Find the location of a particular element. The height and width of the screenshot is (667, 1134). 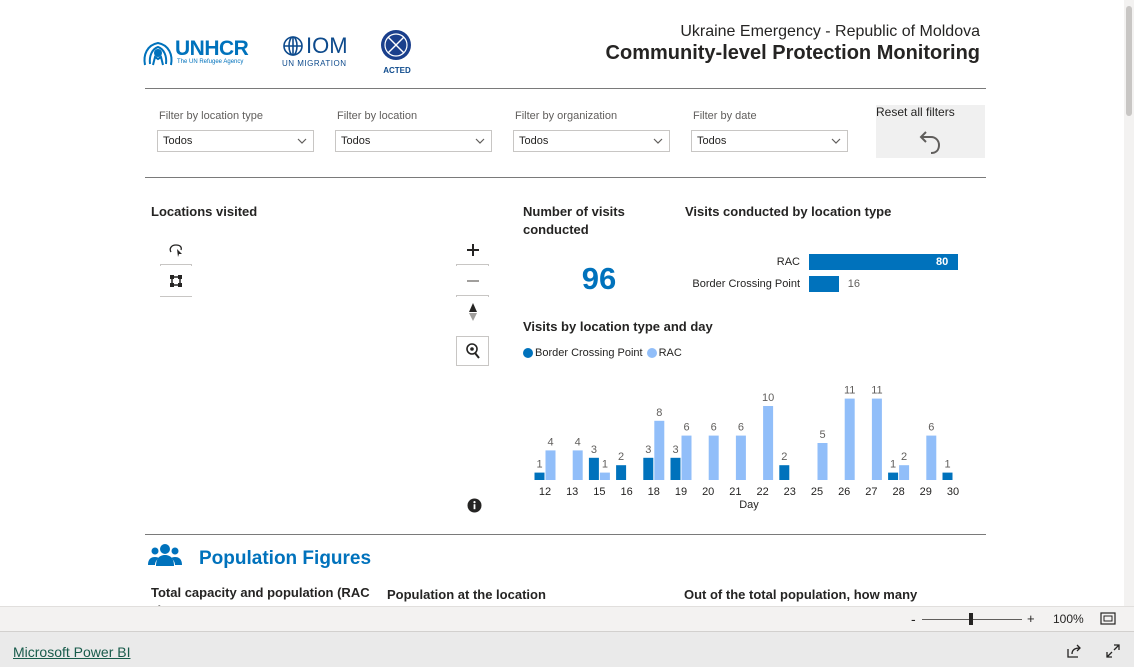

rect-select-icon is located at coordinates (176, 281).